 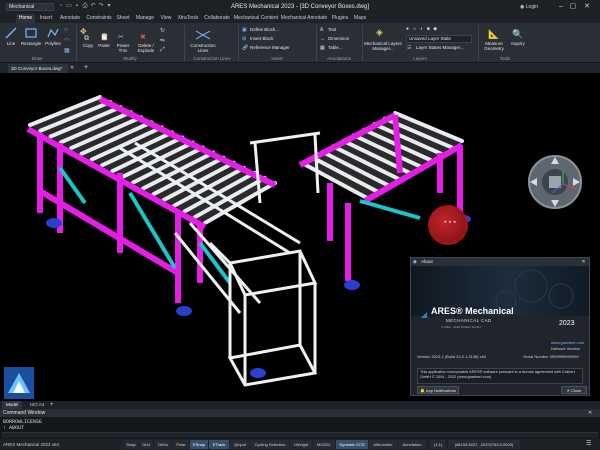 I want to click on redo-icon: ↷, so click(x=101, y=6).